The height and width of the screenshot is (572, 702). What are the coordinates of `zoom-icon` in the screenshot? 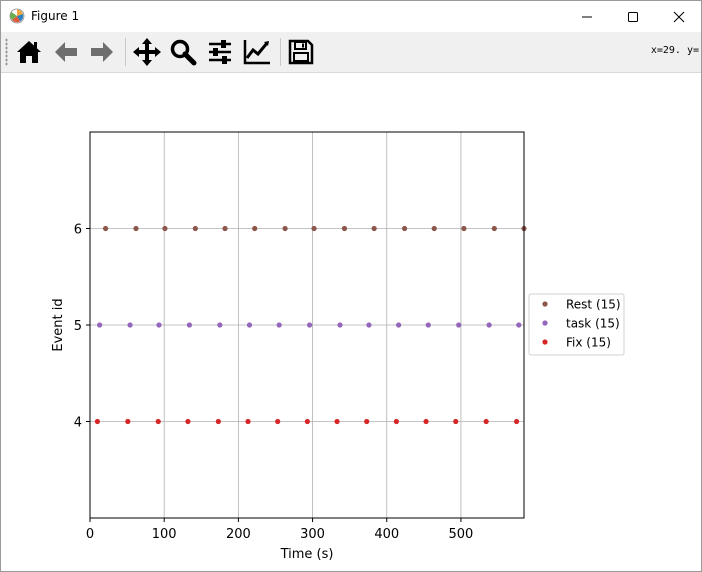 It's located at (183, 52).